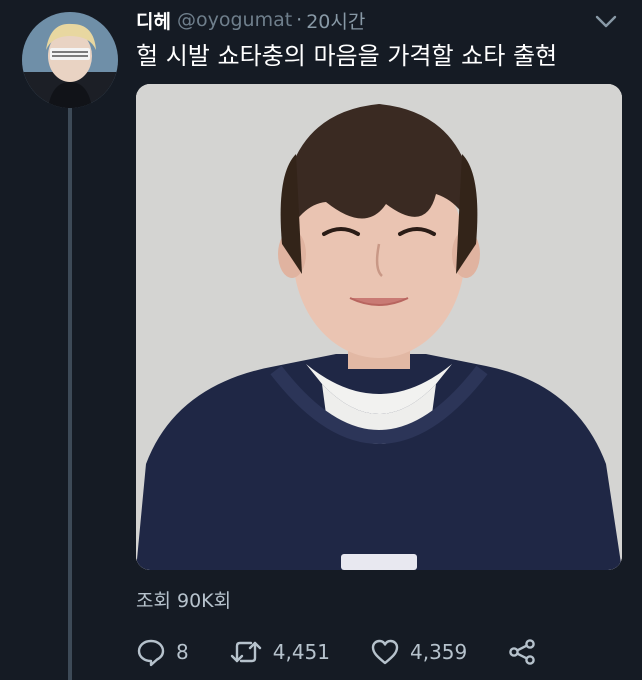  What do you see at coordinates (347, 56) in the screenshot?
I see `tweet-text: 헐 시발 쇼타충의 마음을 가격할 쇼타 출현` at bounding box center [347, 56].